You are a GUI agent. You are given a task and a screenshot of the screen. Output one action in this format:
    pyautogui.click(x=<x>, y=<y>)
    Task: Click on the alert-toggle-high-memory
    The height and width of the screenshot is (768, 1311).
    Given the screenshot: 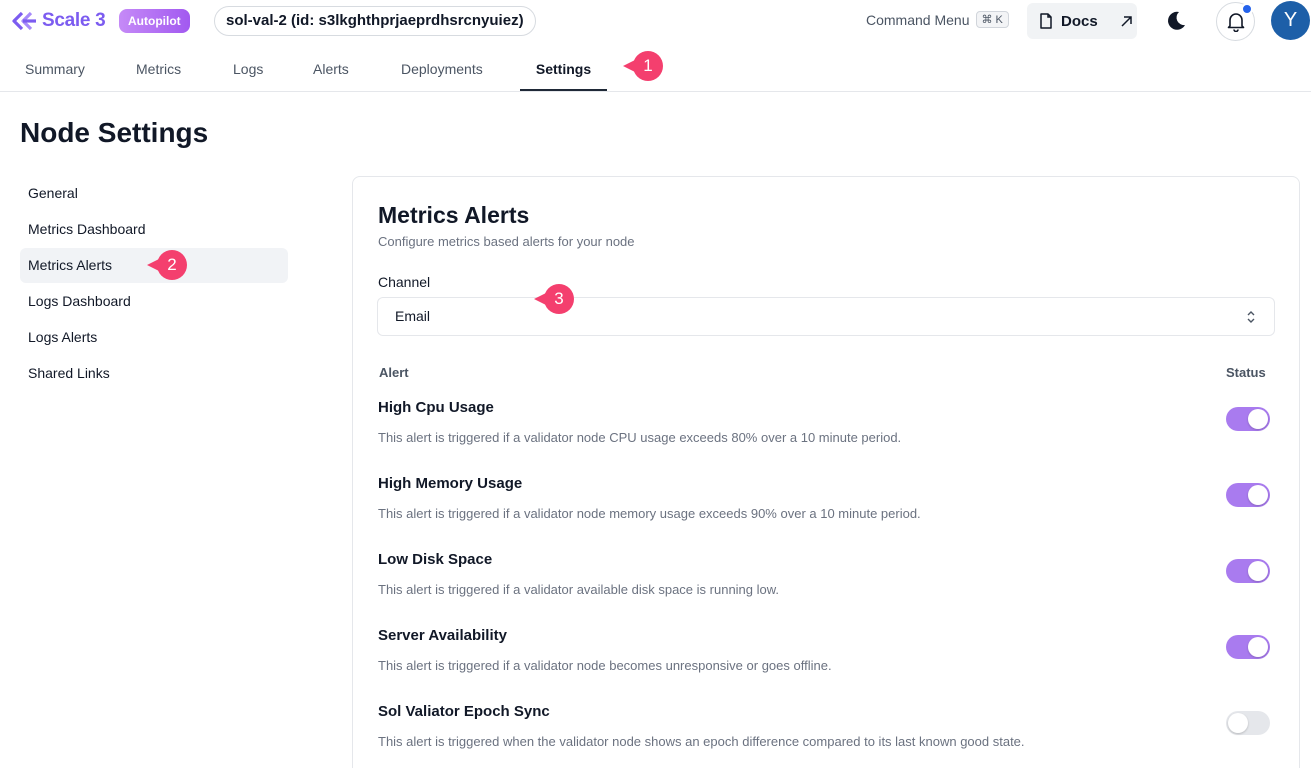 What is the action you would take?
    pyautogui.click(x=1248, y=495)
    